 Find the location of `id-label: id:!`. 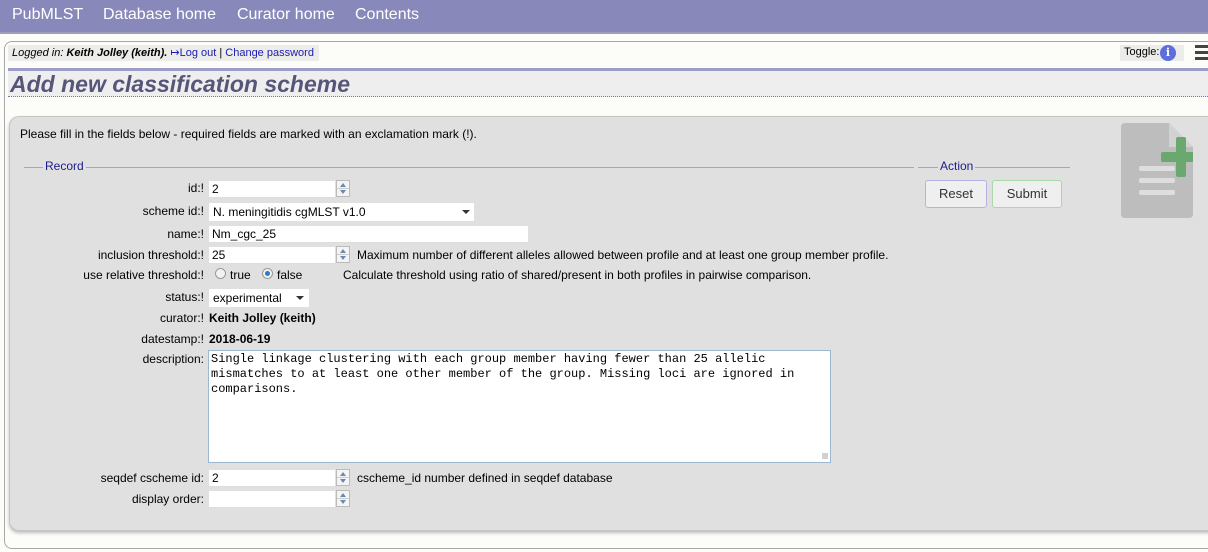

id-label: id:! is located at coordinates (195, 188).